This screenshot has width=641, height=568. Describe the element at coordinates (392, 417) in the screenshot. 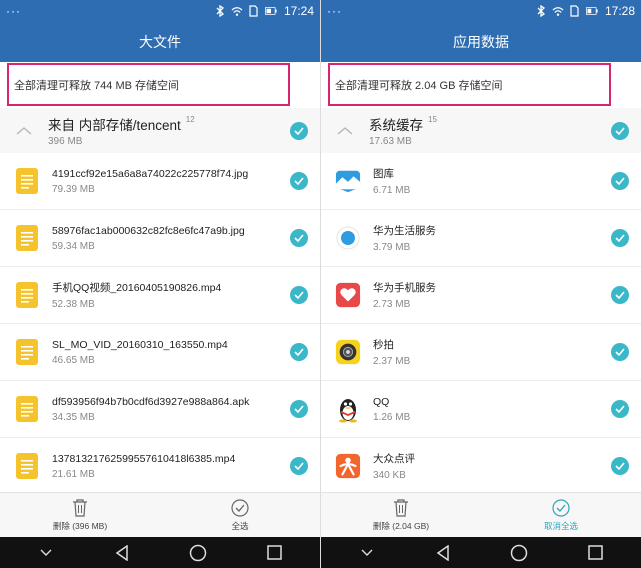

I see `item-size: 1.26 MB` at that location.